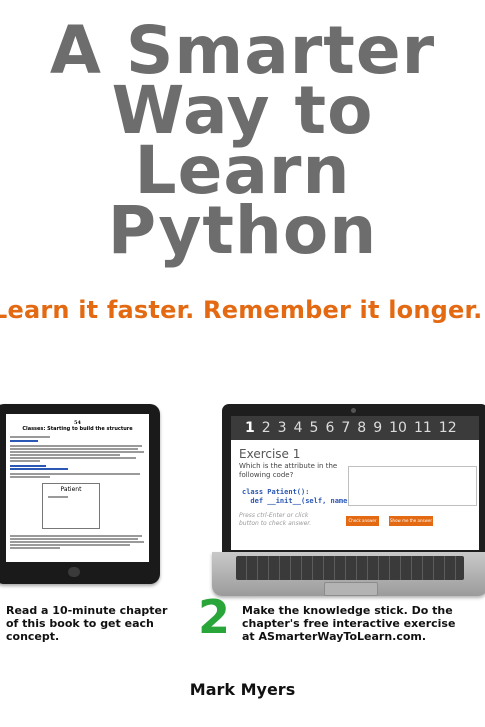  What do you see at coordinates (377, 428) in the screenshot?
I see `exercise-num-9: 9` at bounding box center [377, 428].